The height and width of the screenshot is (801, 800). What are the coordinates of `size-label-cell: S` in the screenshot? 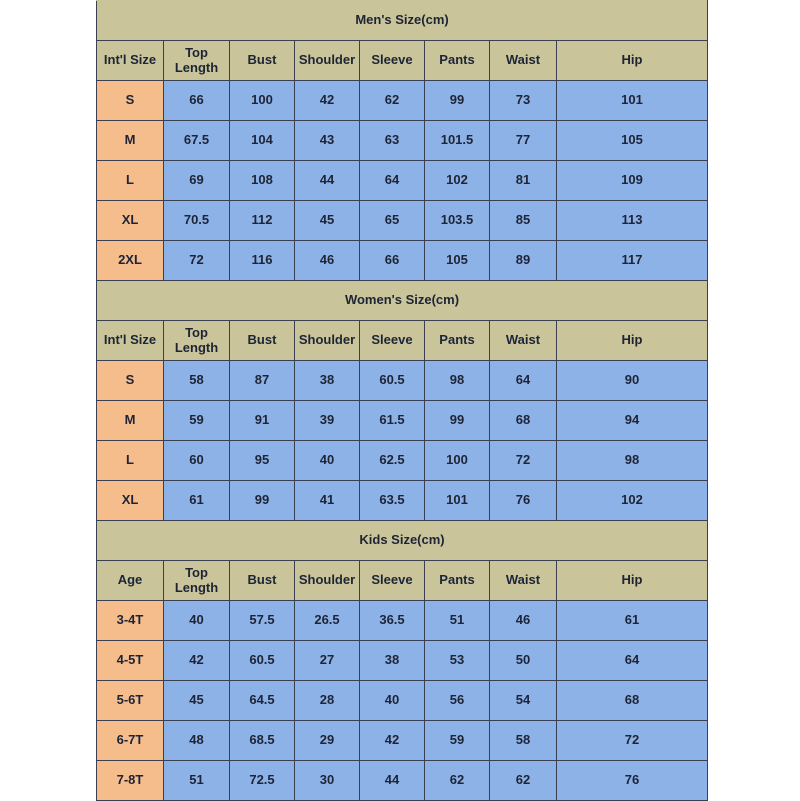 It's located at (130, 100).